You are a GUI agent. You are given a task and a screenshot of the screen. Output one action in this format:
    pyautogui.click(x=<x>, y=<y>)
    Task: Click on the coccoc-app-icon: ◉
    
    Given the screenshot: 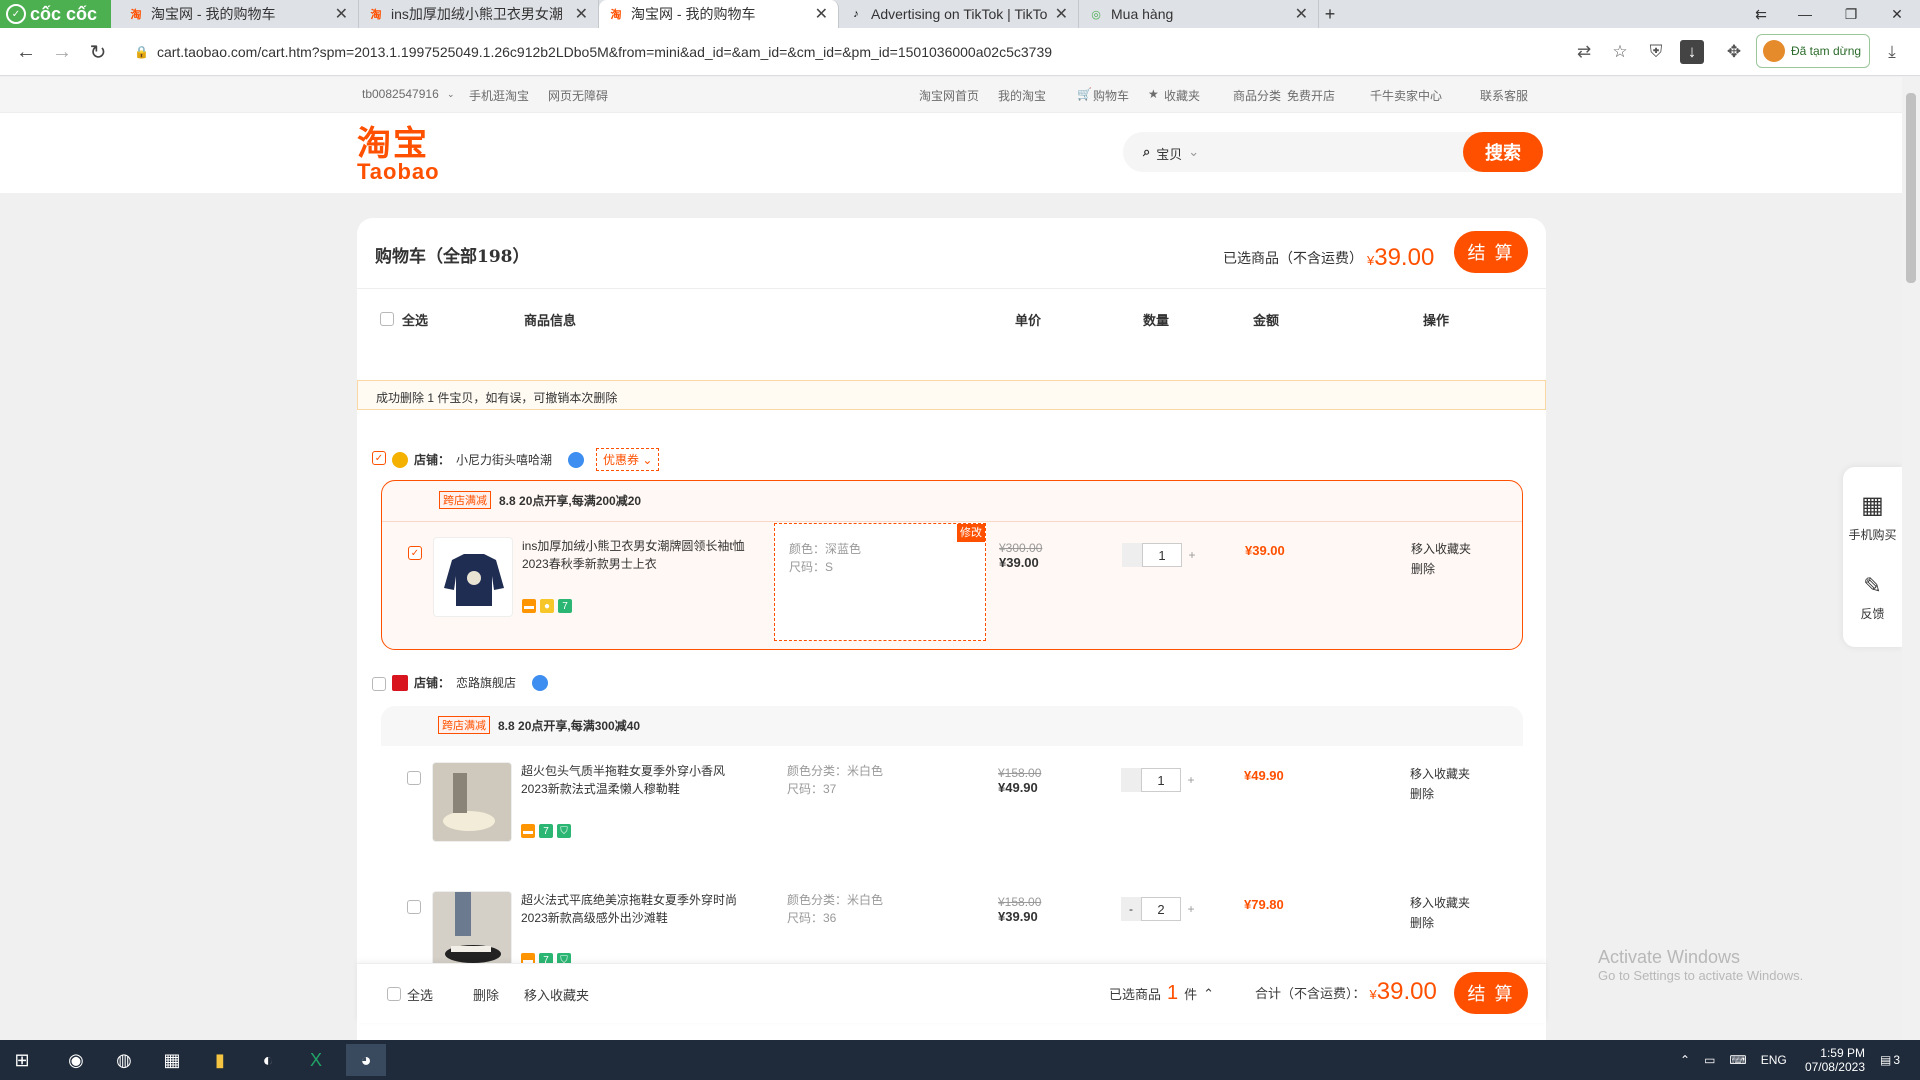 What is the action you would take?
    pyautogui.click(x=76, y=1060)
    